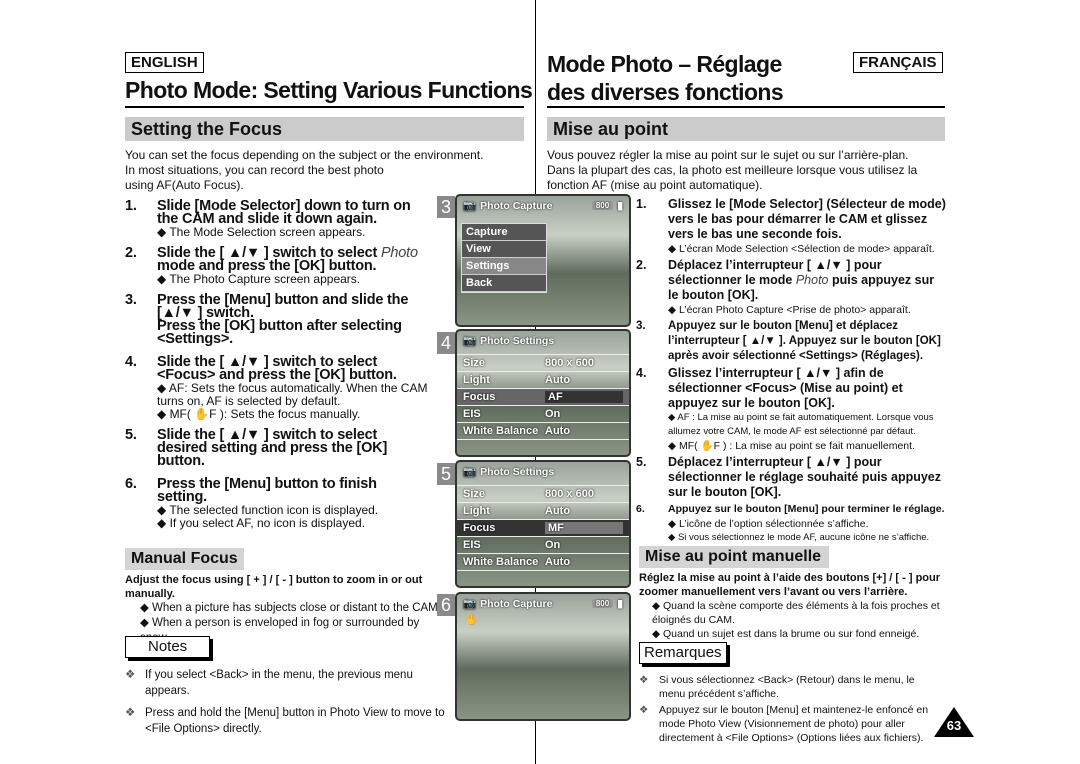 The image size is (1080, 764). I want to click on page-title-en: Photo Mode: Setting Various Functions, so click(329, 90).